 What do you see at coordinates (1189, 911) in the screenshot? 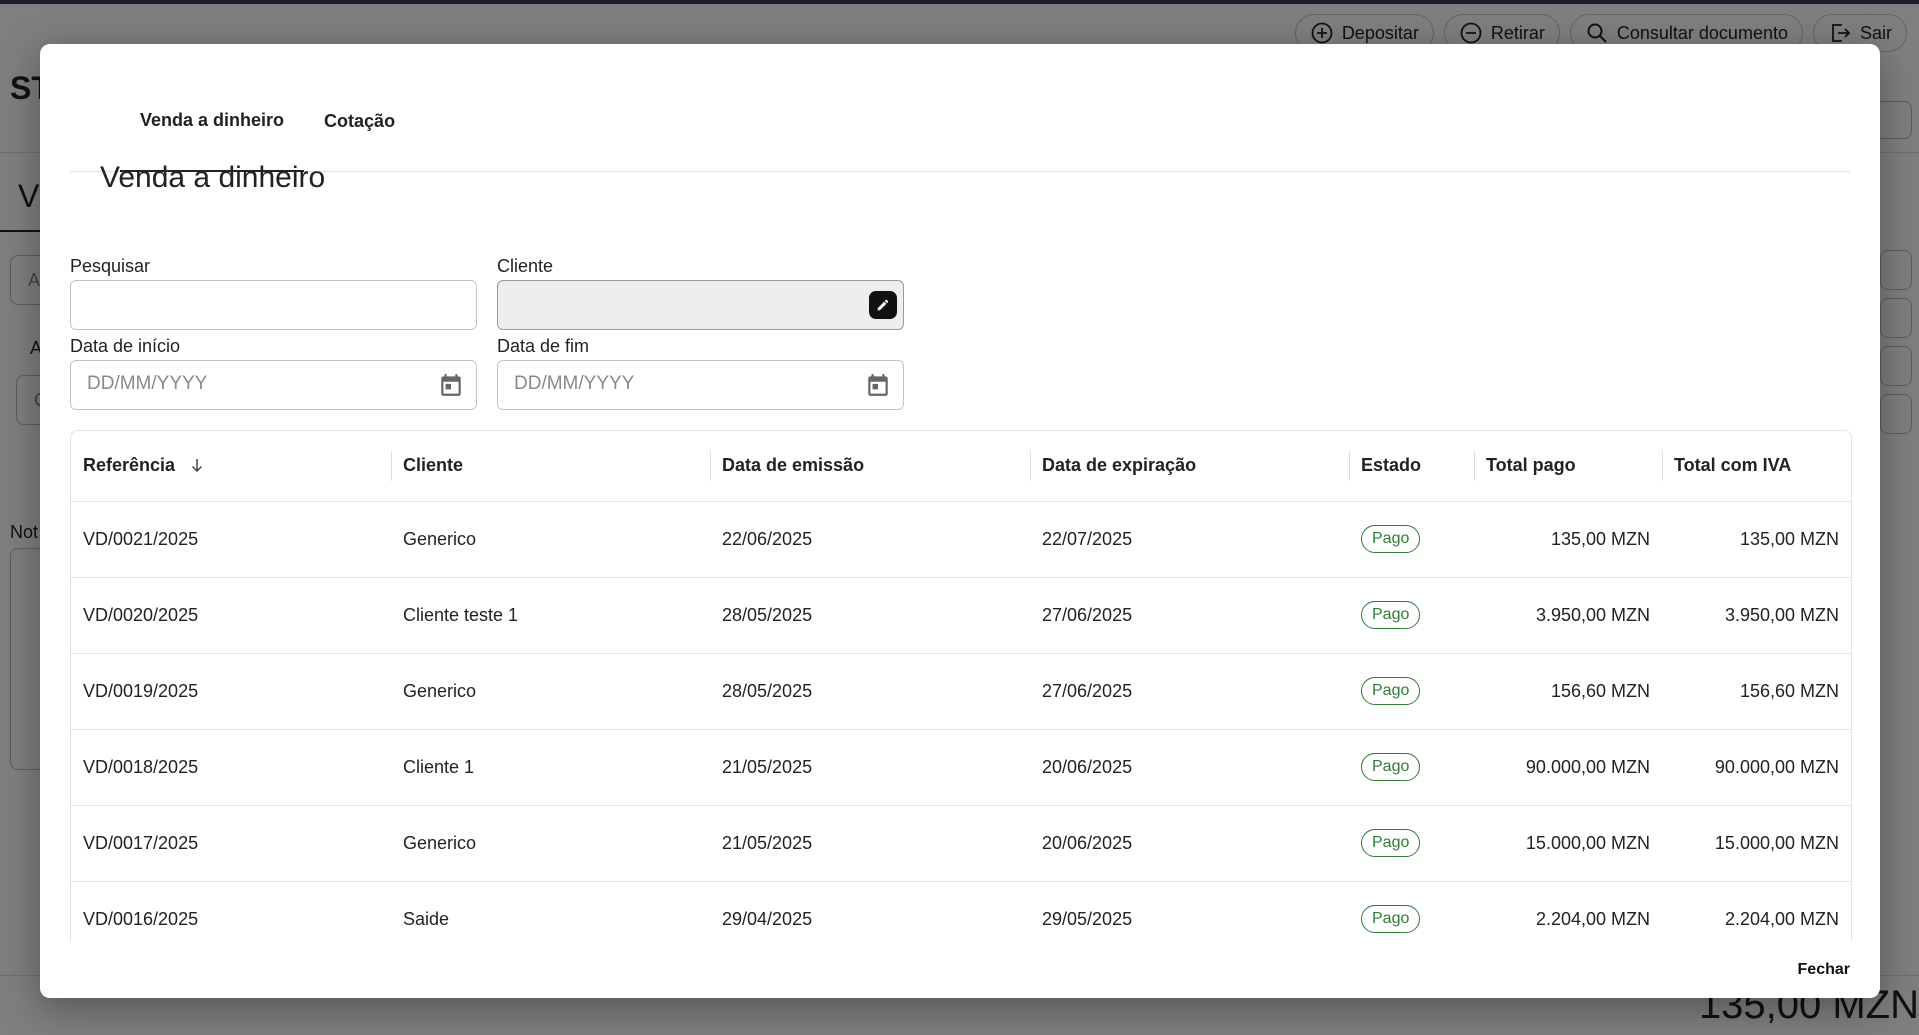
I see `cell-expiry-date: 29/05/2025` at bounding box center [1189, 911].